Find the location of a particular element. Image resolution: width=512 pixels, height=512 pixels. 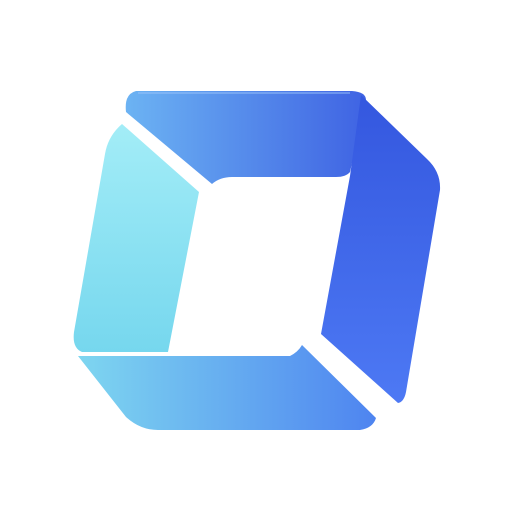

logo-bottom-band is located at coordinates (227, 387).